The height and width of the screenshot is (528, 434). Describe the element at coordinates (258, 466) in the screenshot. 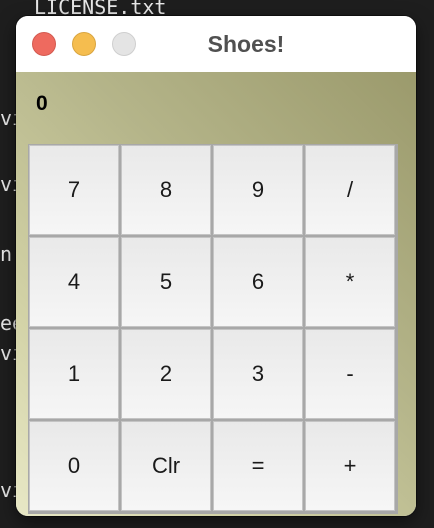

I see `key-equals: =` at that location.